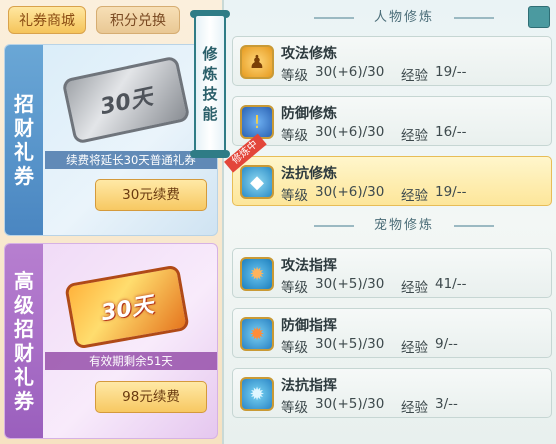  What do you see at coordinates (451, 132) in the screenshot?
I see `exp-value: 16/--` at bounding box center [451, 132].